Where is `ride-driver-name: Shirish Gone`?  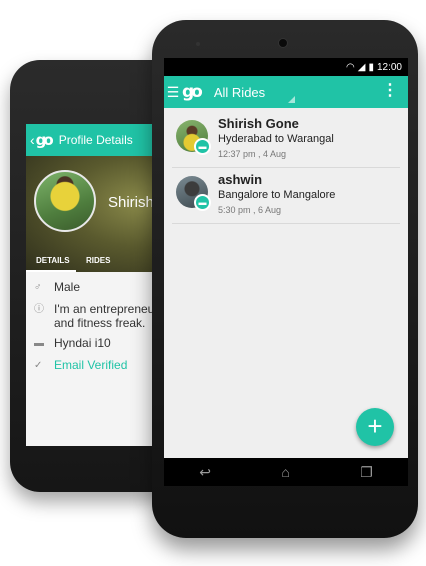
ride-driver-name: Shirish Gone is located at coordinates (258, 123).